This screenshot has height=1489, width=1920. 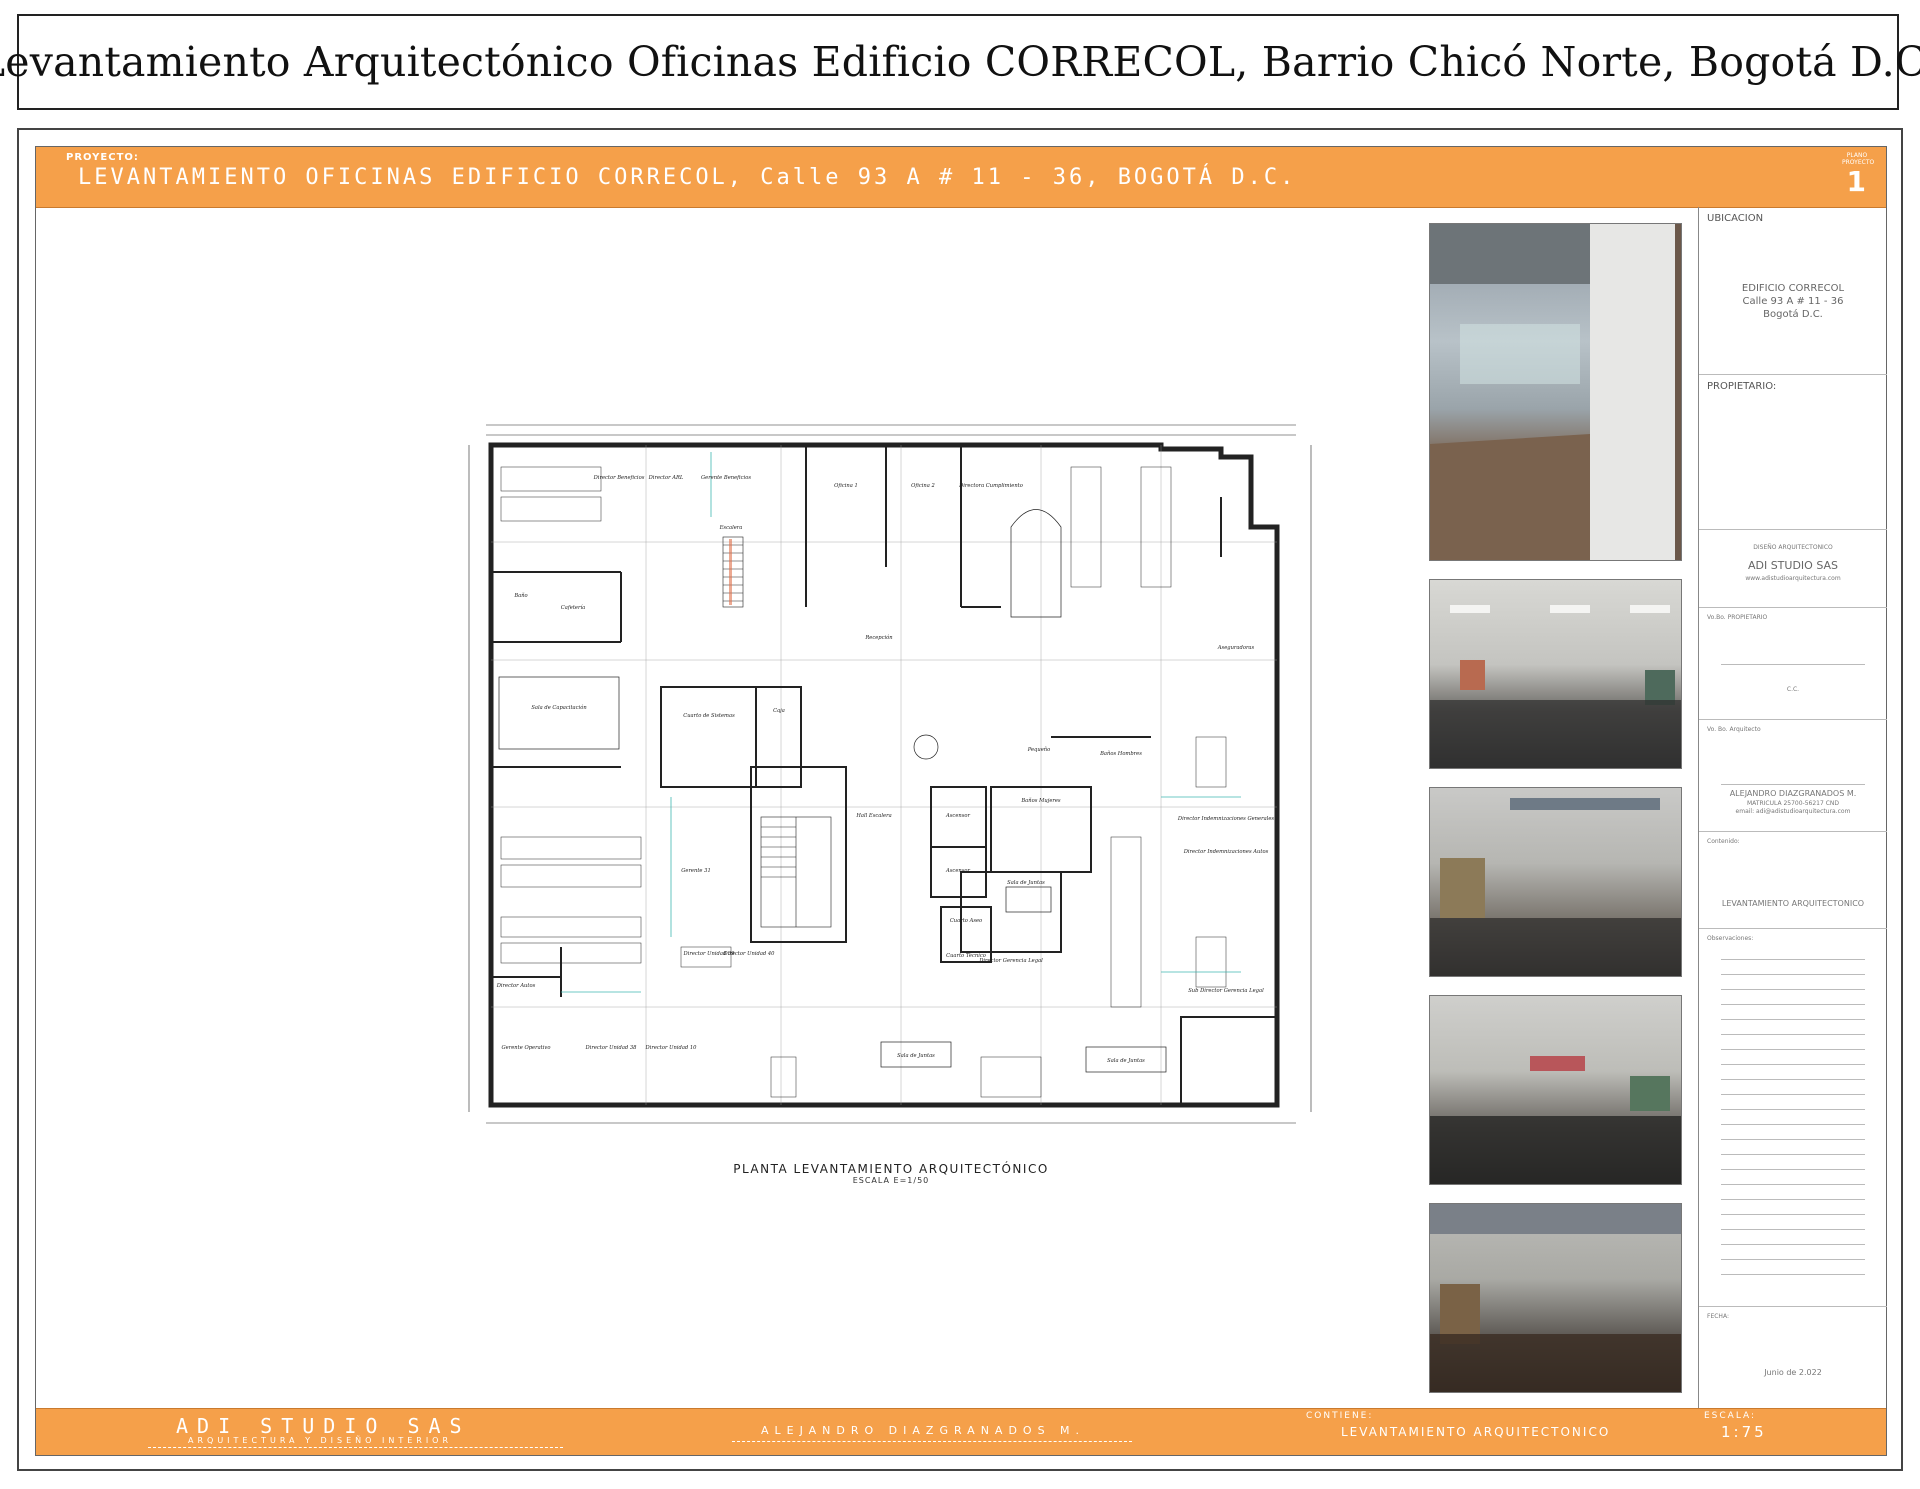 What do you see at coordinates (1476, 1432) in the screenshot?
I see `footer-contiene-value: LEVANTAMIENTO ARQUITECTONICO` at bounding box center [1476, 1432].